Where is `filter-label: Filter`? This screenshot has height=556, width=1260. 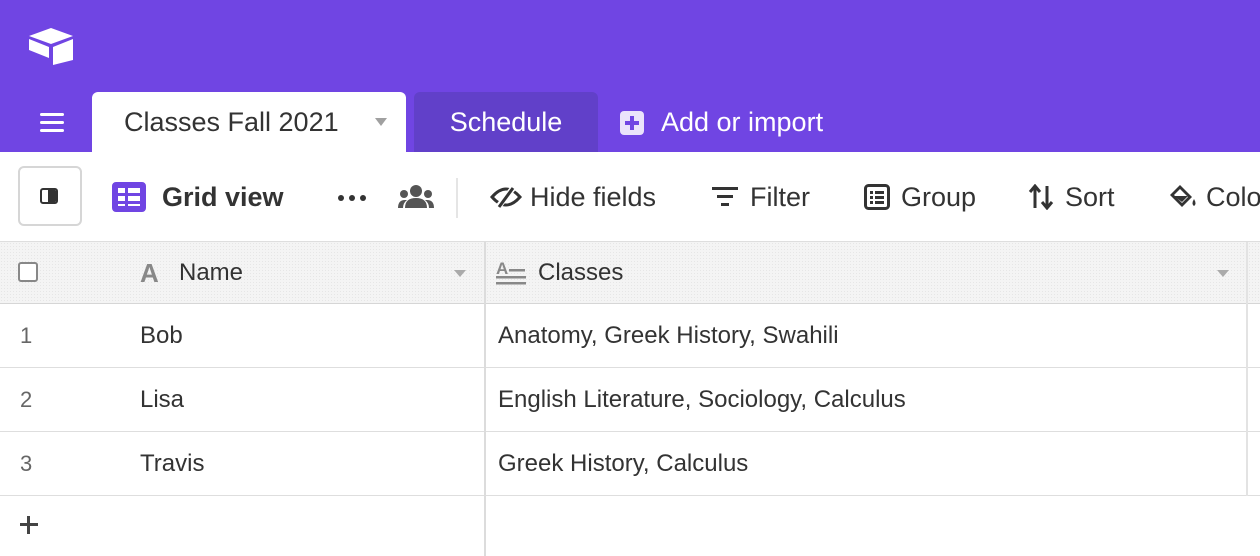 filter-label: Filter is located at coordinates (780, 197).